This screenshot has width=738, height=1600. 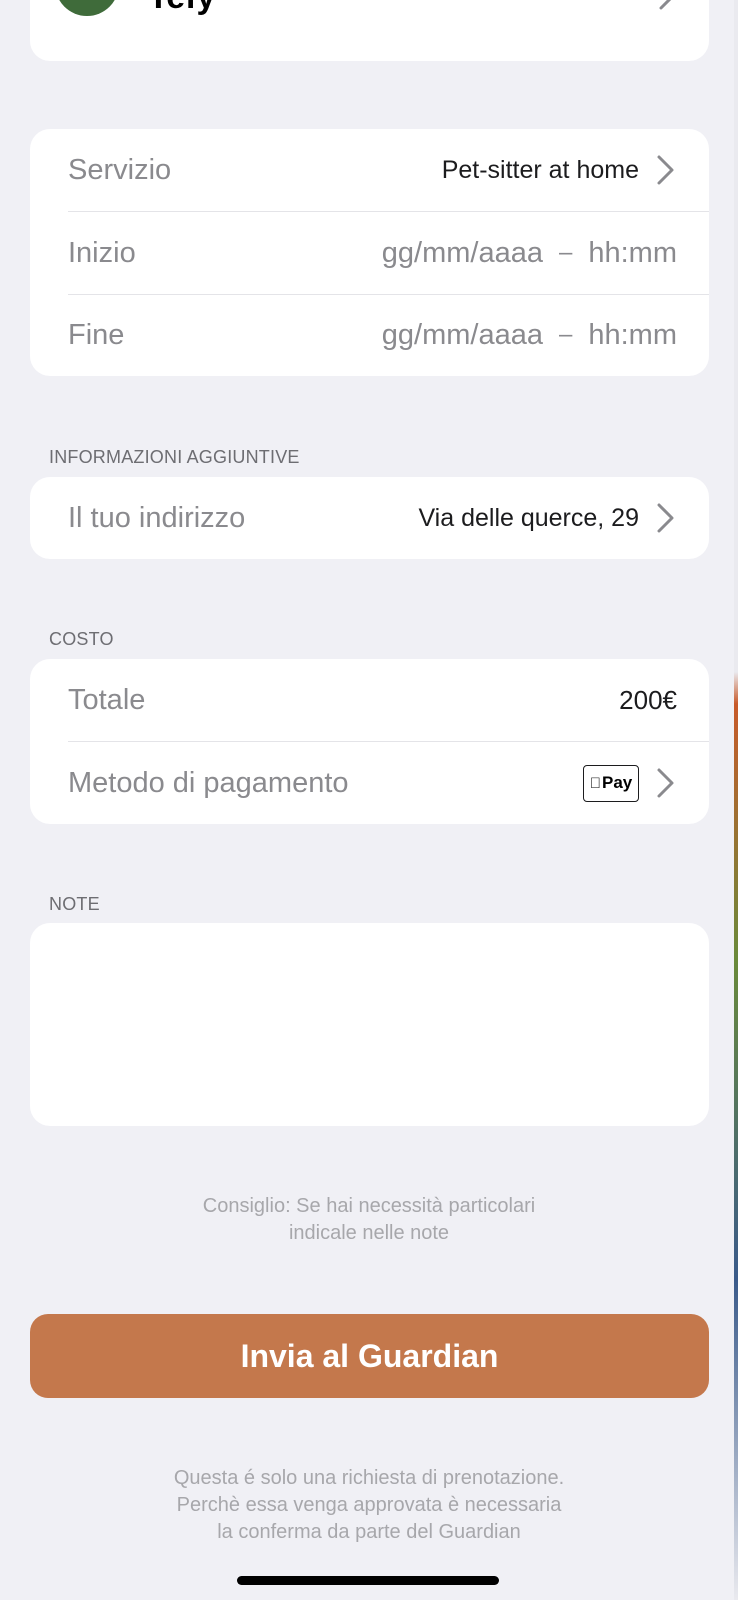 What do you see at coordinates (540, 169) in the screenshot?
I see `service-value: Pet-sitter at home` at bounding box center [540, 169].